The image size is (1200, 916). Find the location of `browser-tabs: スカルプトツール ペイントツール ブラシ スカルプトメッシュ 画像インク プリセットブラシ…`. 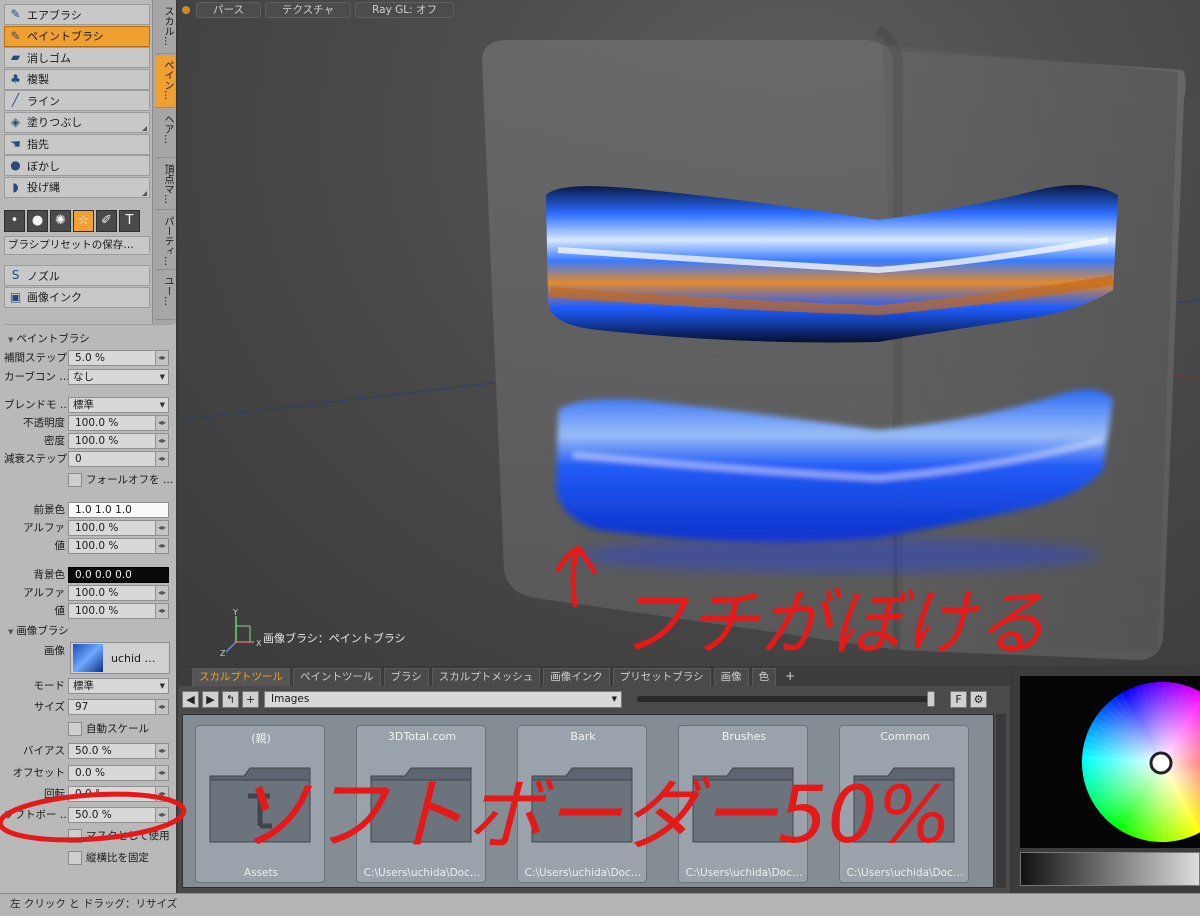

browser-tabs: スカルプトツール ペイントツール ブラシ スカルプトメッシュ 画像インク プリセットブラシ… is located at coordinates (594, 677).